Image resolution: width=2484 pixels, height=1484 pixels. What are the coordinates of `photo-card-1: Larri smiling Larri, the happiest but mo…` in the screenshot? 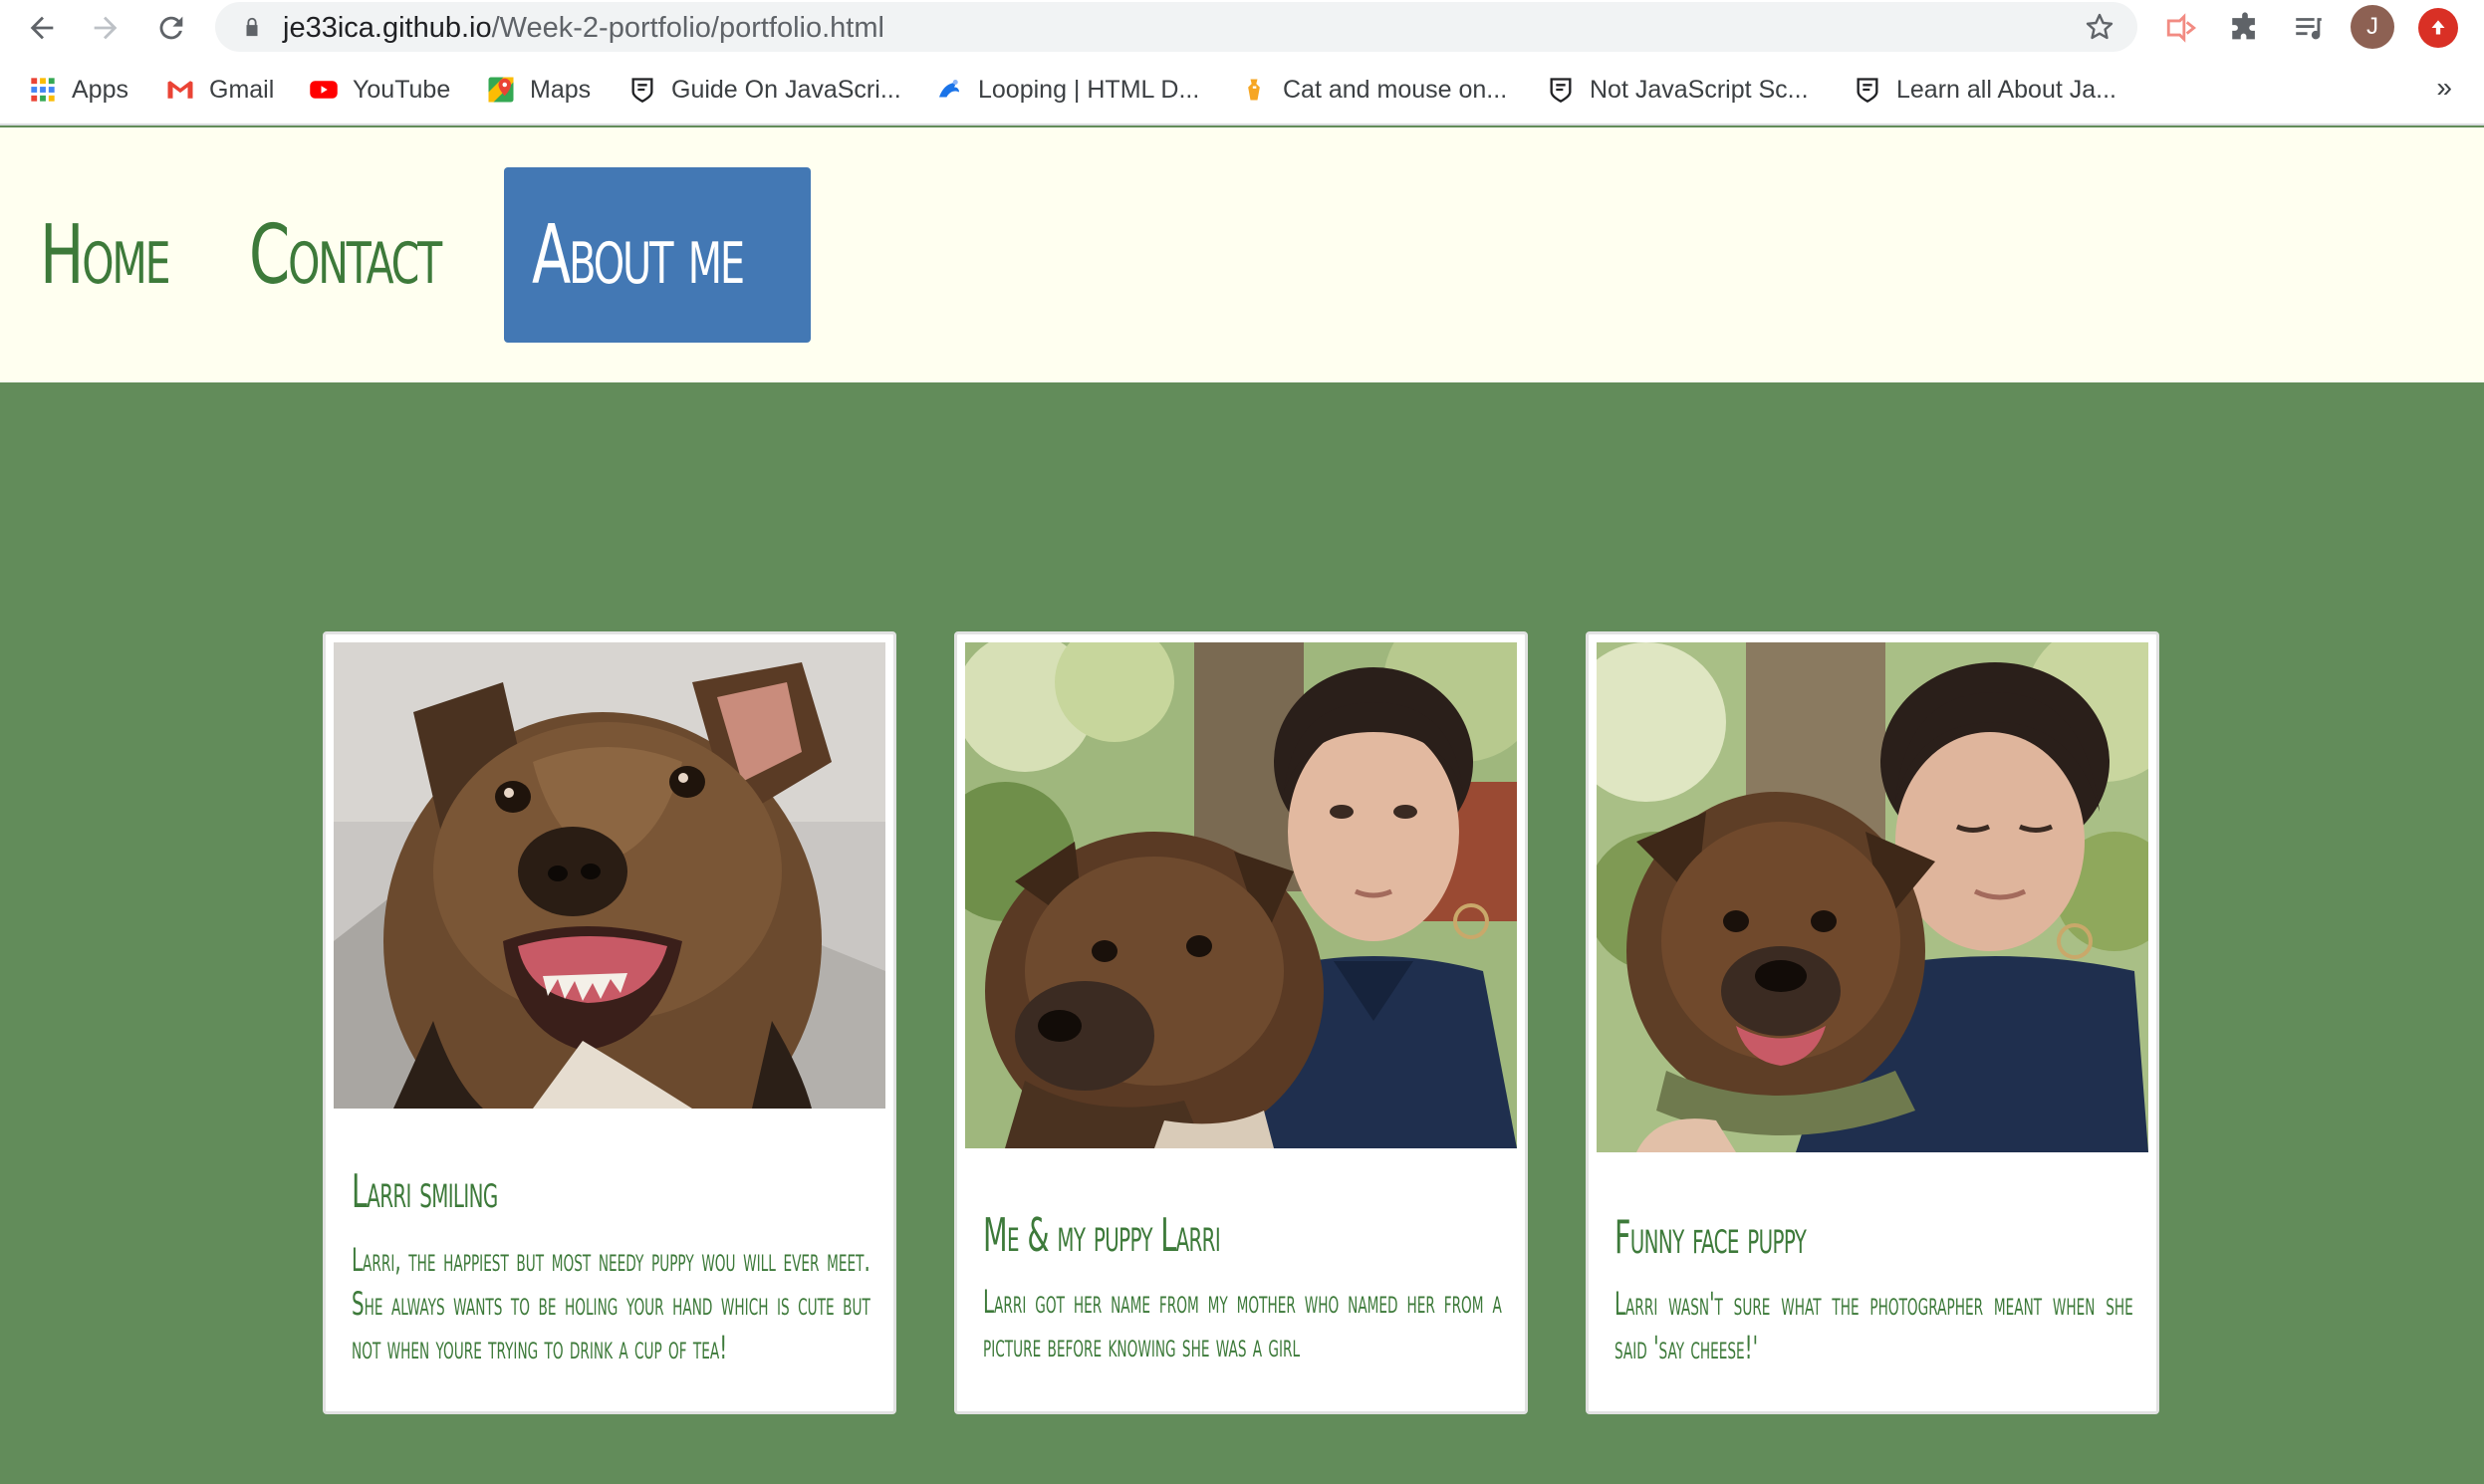 It's located at (609, 1022).